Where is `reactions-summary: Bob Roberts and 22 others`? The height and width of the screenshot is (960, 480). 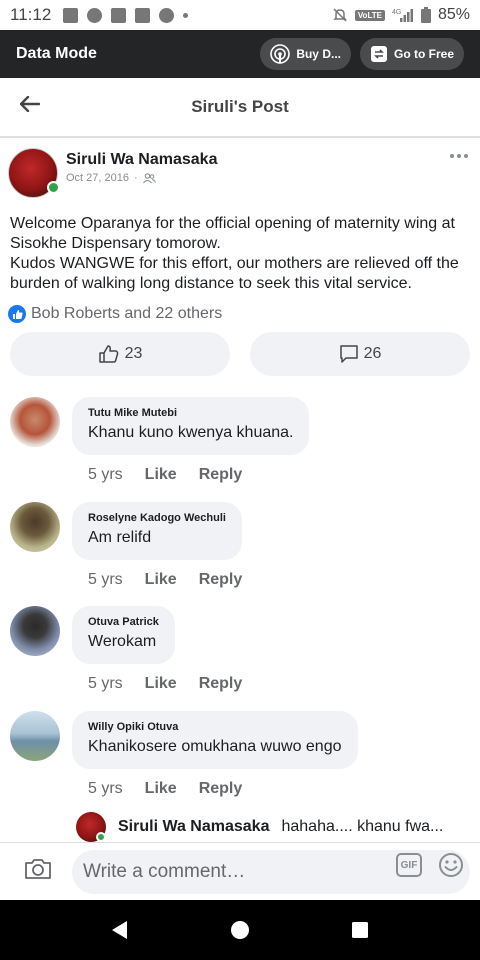 reactions-summary: Bob Roberts and 22 others is located at coordinates (115, 314).